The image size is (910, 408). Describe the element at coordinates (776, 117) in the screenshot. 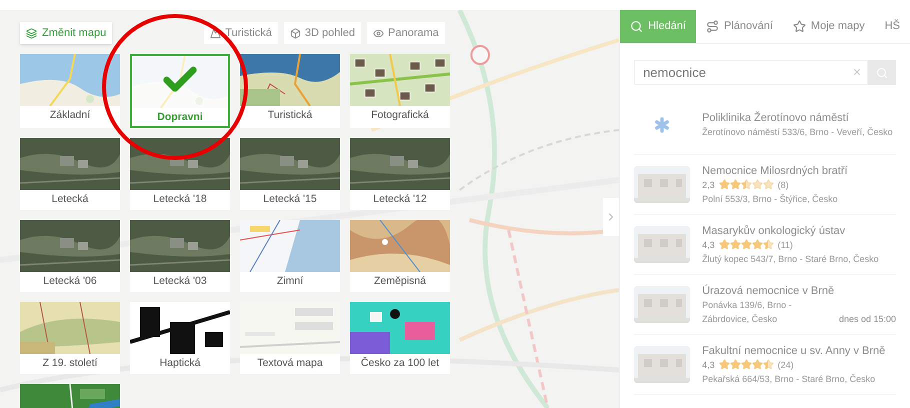

I see `result-title: Poliklinika Žerotínovo náměstí` at that location.